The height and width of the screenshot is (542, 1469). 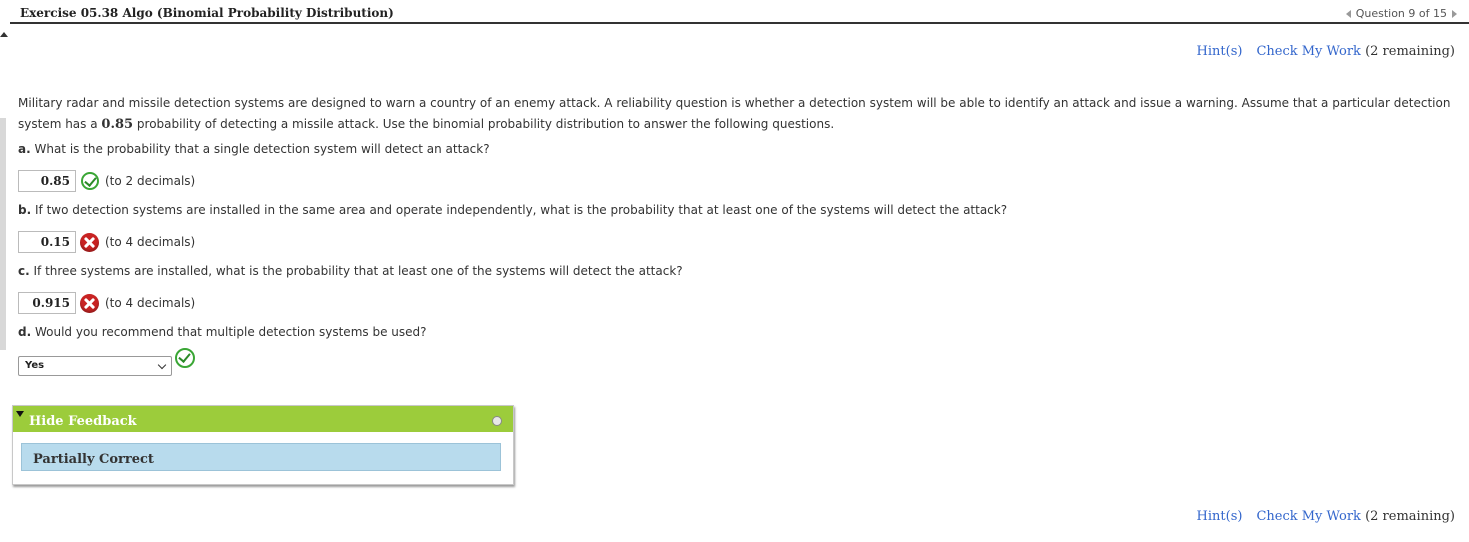 I want to click on question-b-letter: b., so click(x=25, y=210).